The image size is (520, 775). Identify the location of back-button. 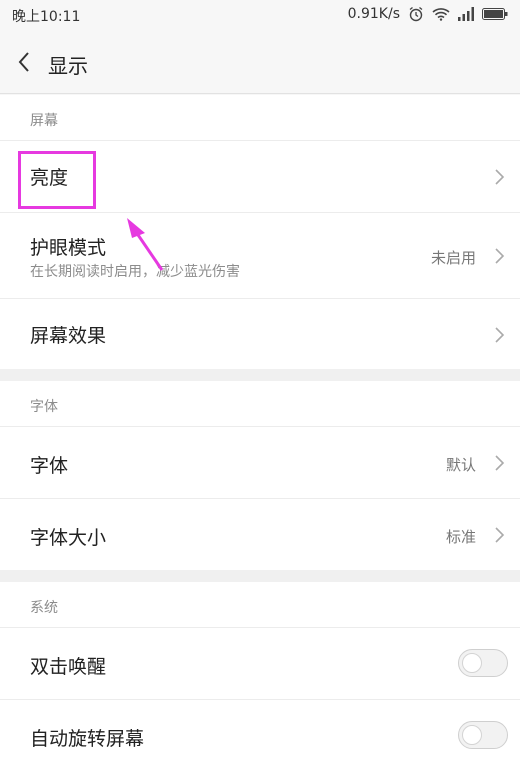
(24, 62).